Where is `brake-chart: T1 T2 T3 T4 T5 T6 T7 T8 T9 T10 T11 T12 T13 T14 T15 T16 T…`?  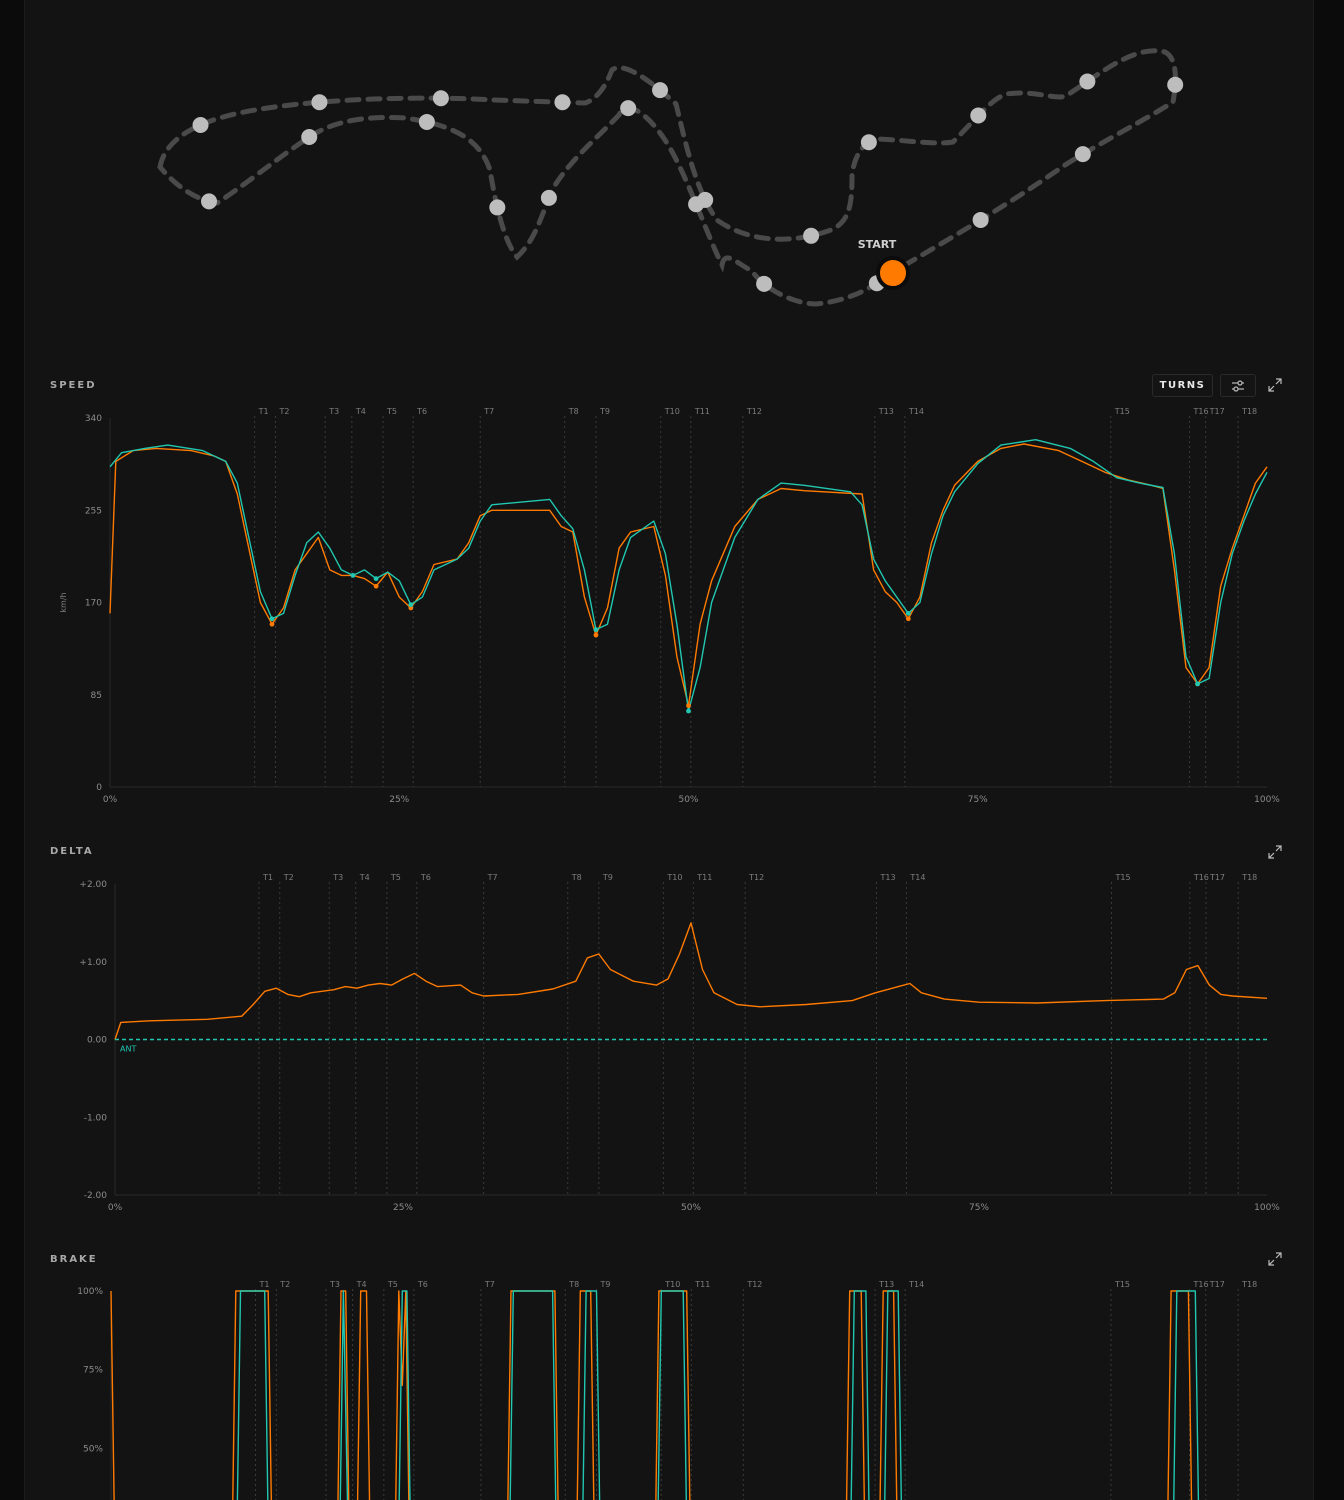
brake-chart: T1 T2 T3 T4 T5 T6 T7 T8 T9 T10 T11 T12 T13 T14 T15 T16 T… is located at coordinates (667, 1390).